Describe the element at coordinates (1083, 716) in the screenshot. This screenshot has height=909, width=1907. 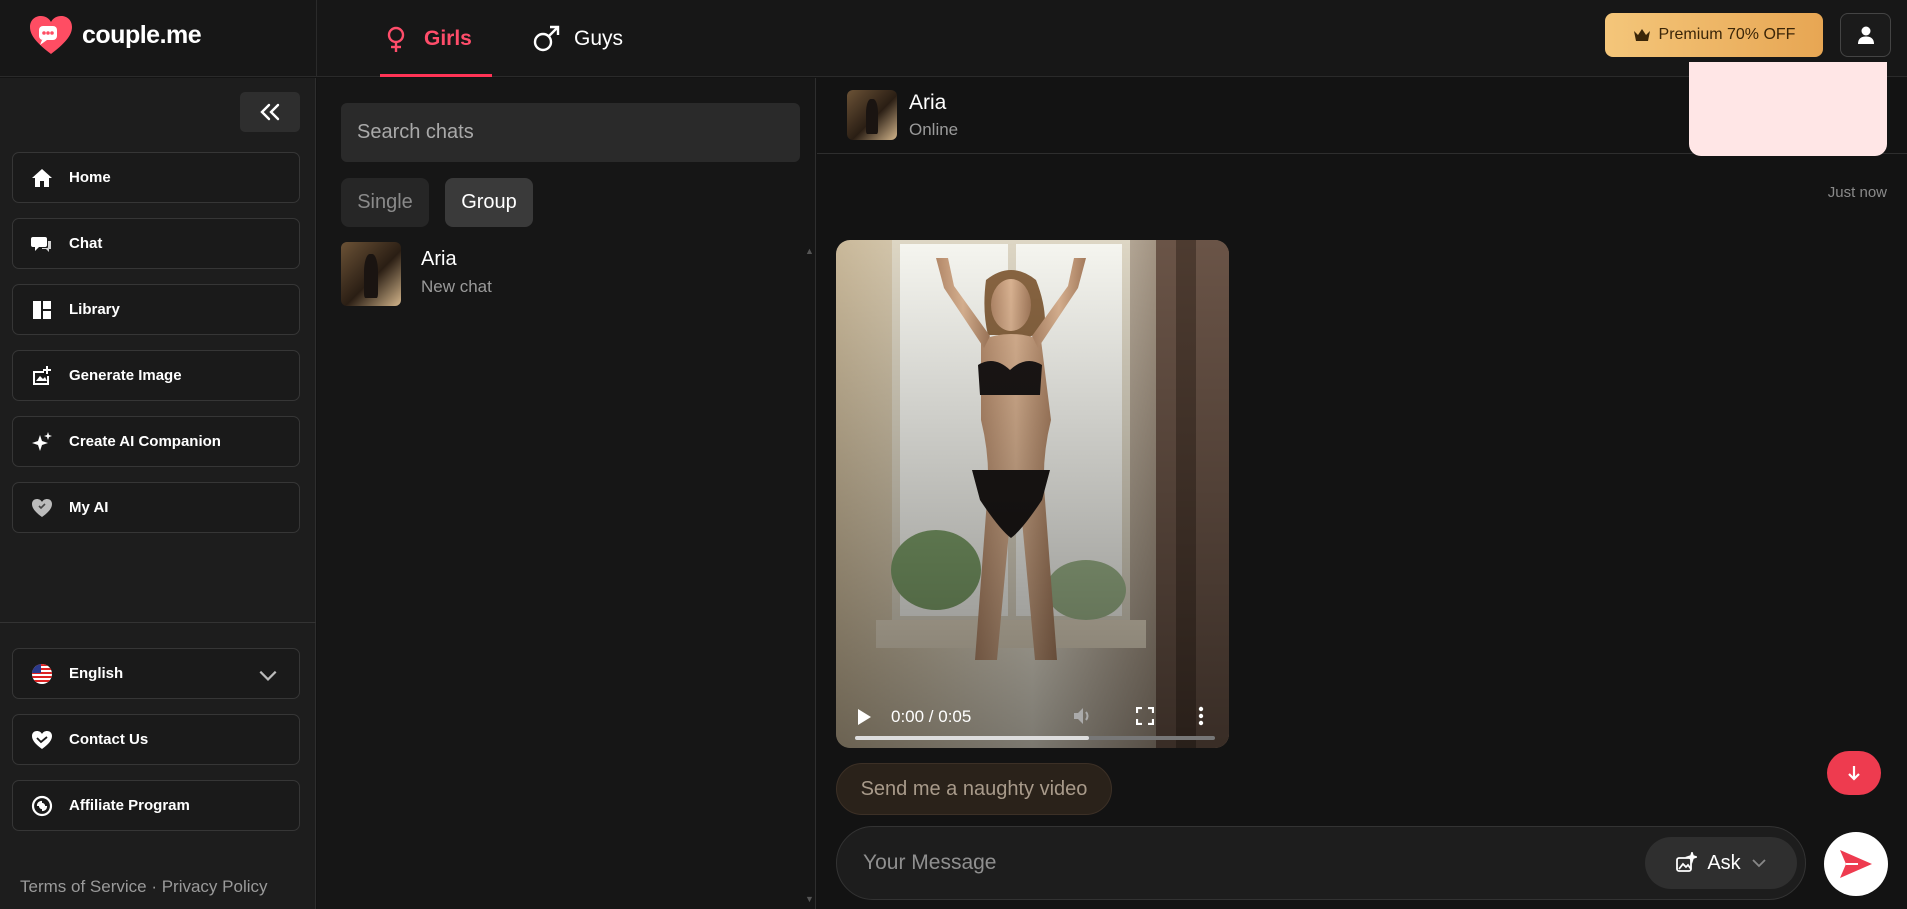
I see `volume-icon` at that location.